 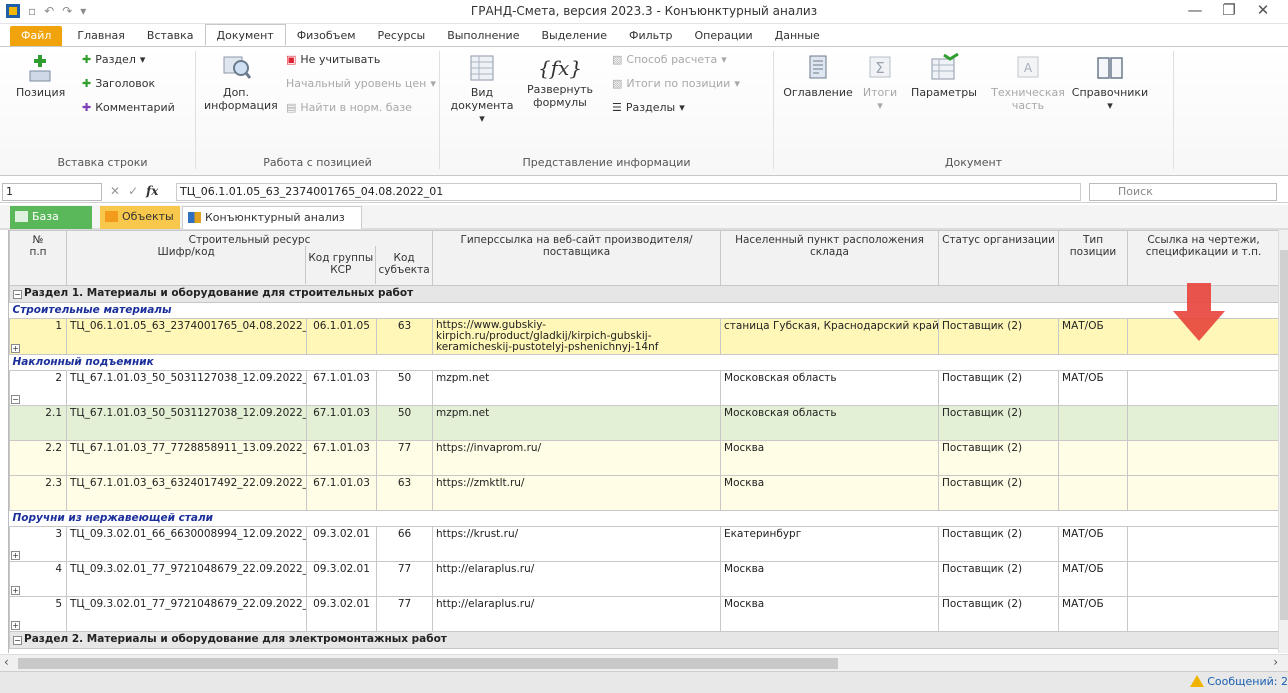 What do you see at coordinates (118, 83) in the screenshot?
I see `header-button: ✚ Заголовок` at bounding box center [118, 83].